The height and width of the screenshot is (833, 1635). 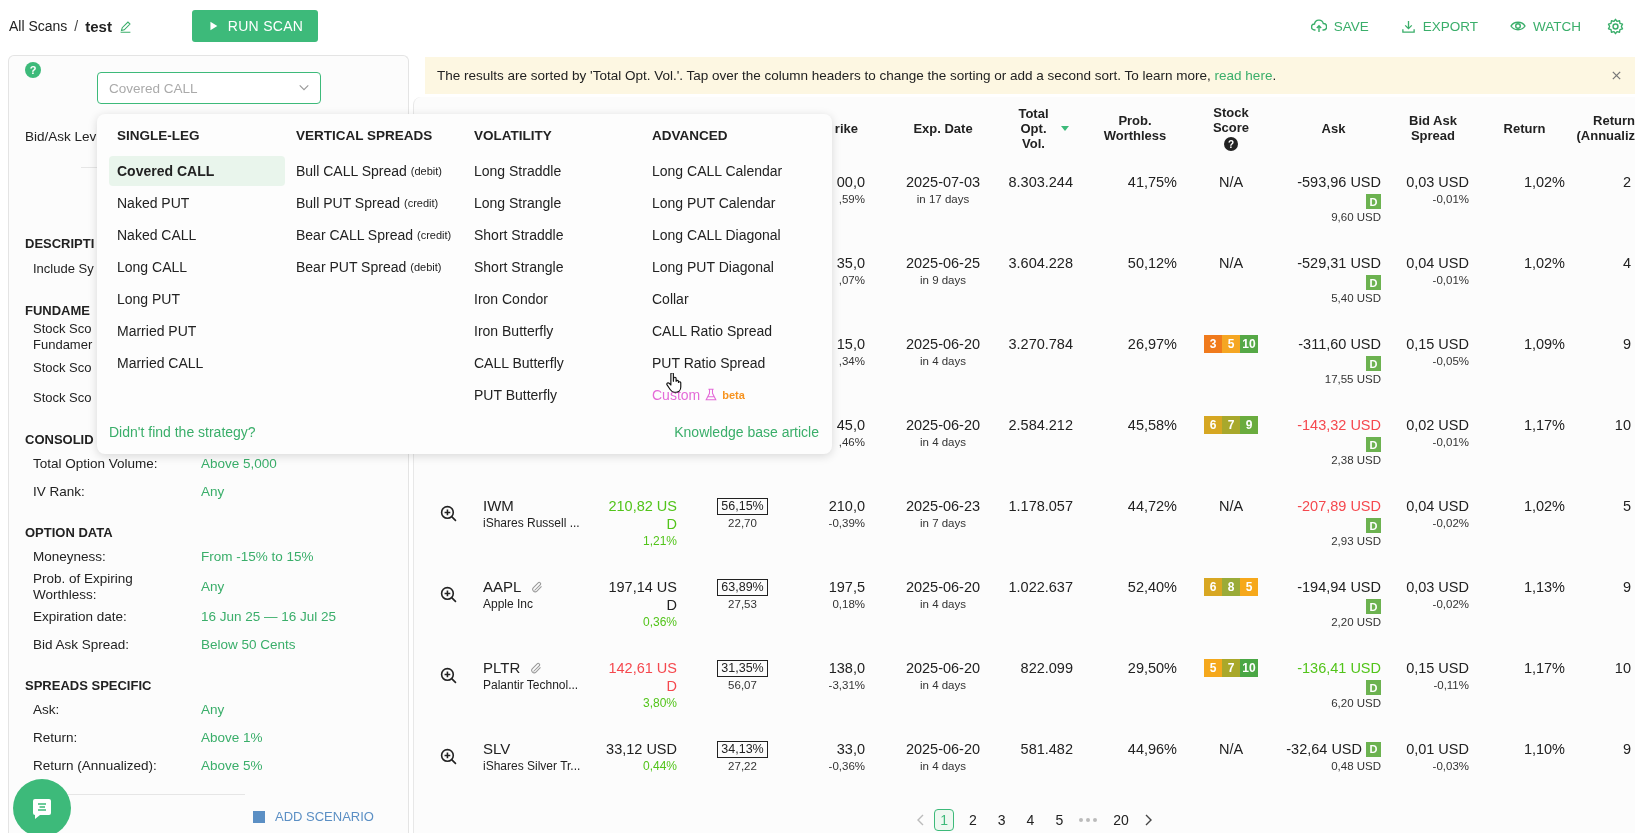 I want to click on beta-label: beta, so click(x=733, y=395).